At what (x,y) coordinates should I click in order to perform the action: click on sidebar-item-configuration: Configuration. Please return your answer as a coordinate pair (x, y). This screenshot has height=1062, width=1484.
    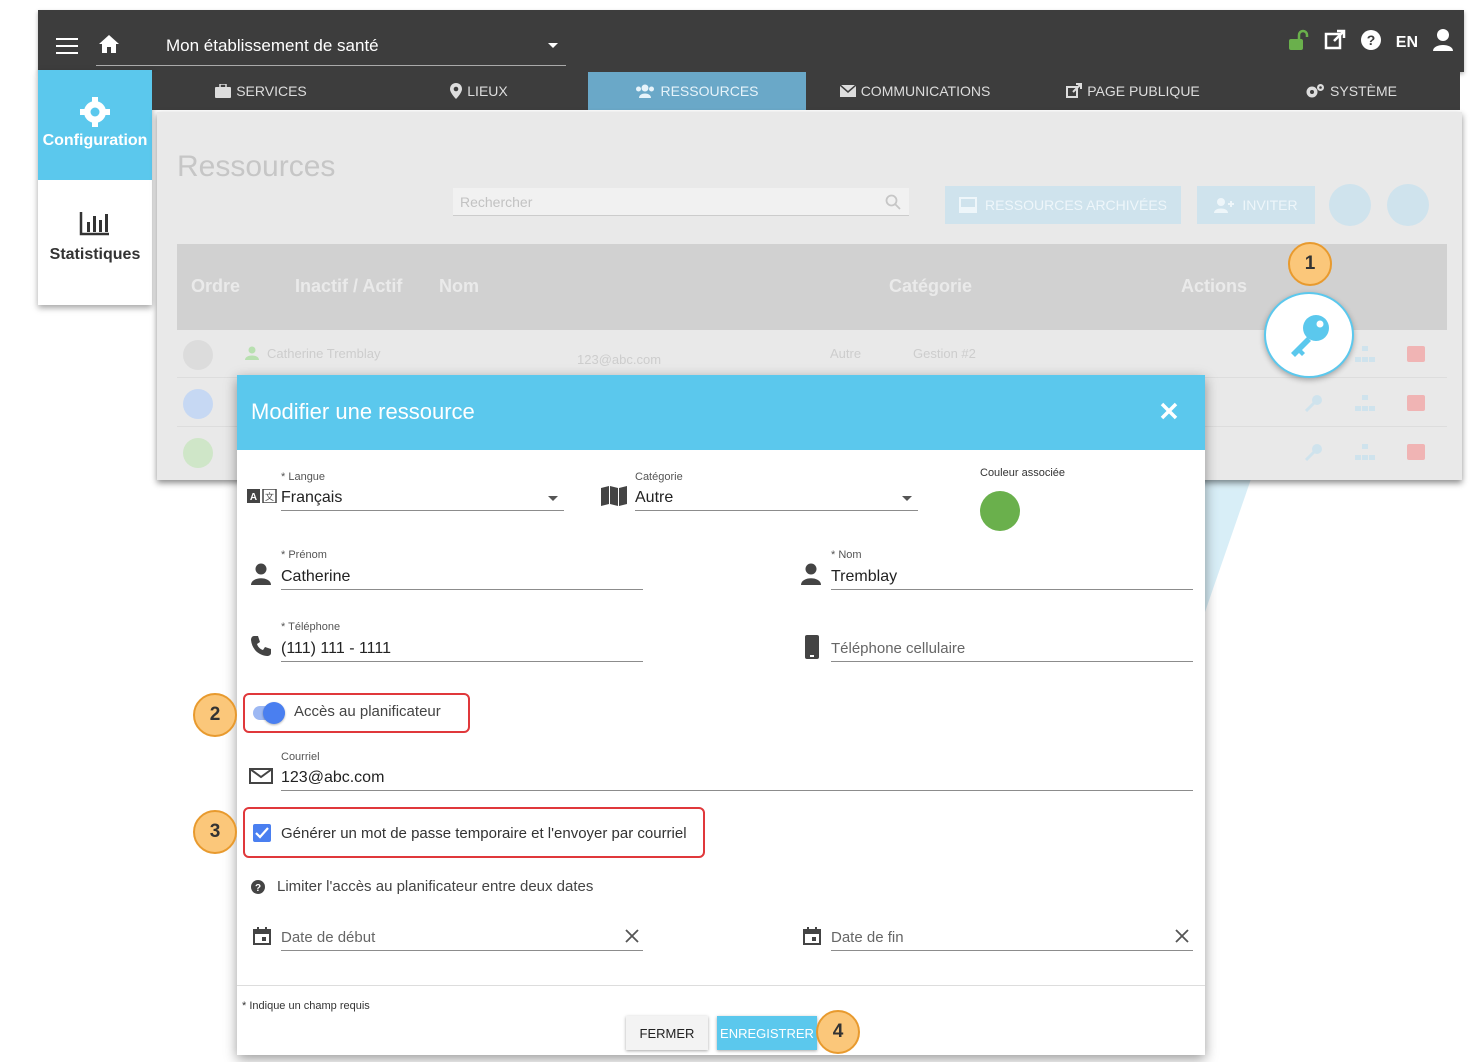
    Looking at the image, I should click on (95, 125).